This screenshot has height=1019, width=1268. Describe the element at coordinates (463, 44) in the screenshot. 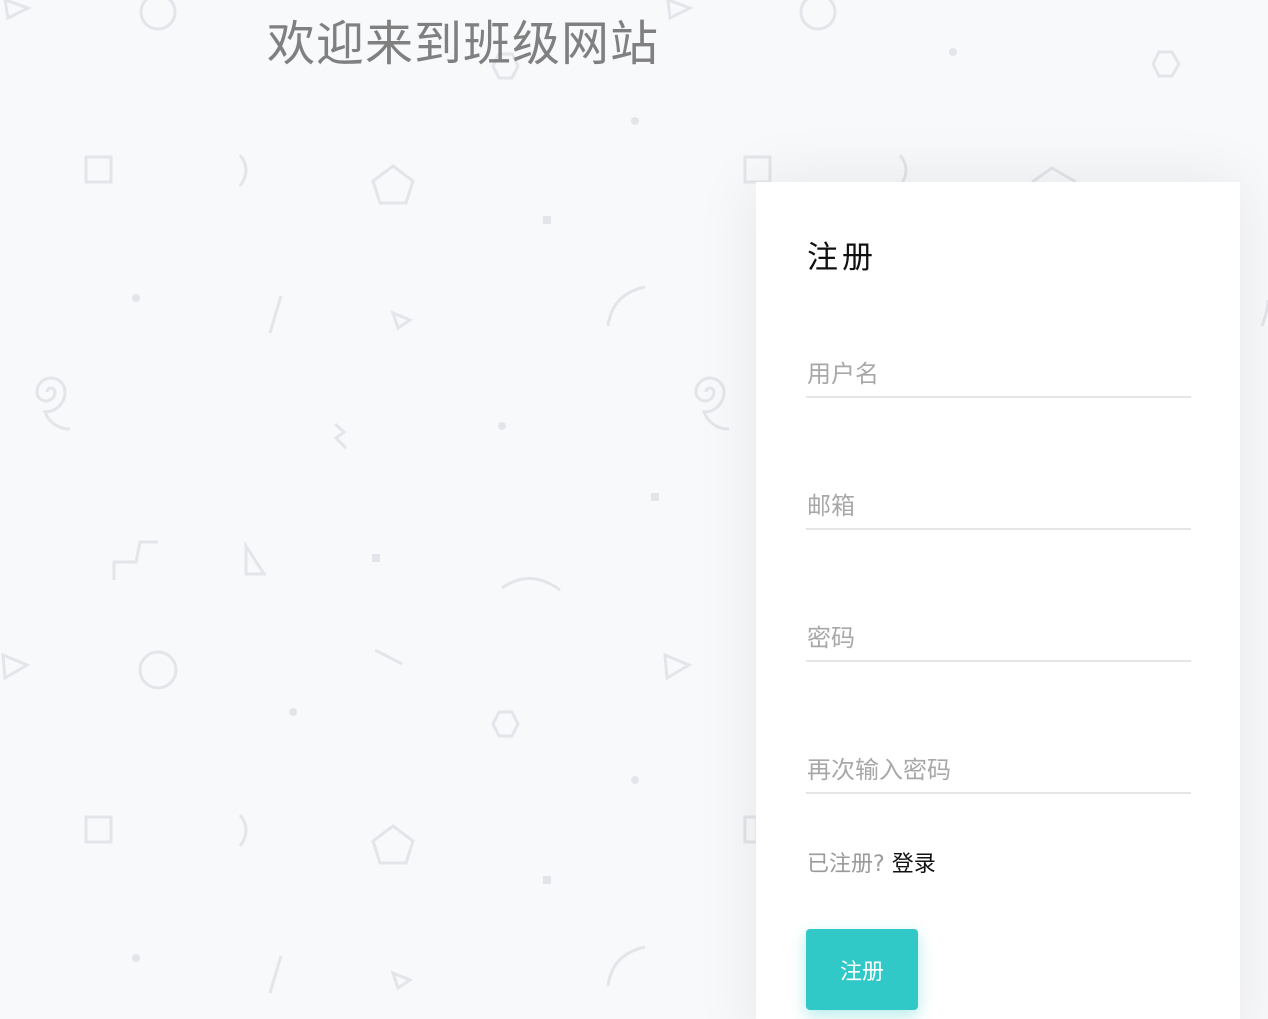

I see `site-title: 欢迎来到班级网站` at that location.